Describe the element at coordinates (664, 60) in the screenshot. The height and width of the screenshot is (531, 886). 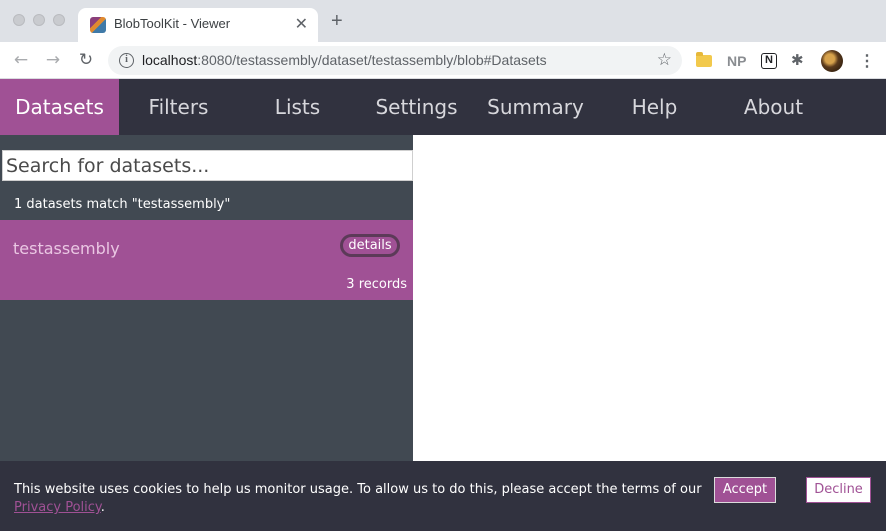
I see `bookmark-star-icon: ☆` at that location.